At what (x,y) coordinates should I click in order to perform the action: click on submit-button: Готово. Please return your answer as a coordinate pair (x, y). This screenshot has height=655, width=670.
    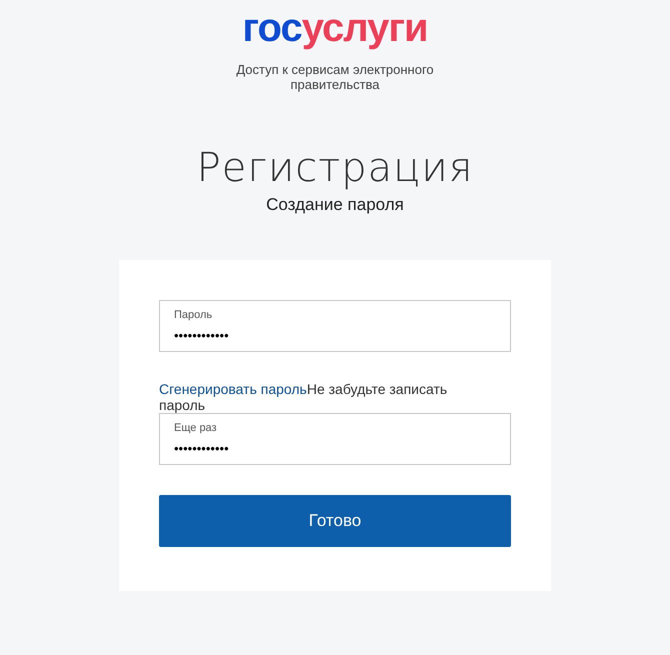
    Looking at the image, I should click on (335, 521).